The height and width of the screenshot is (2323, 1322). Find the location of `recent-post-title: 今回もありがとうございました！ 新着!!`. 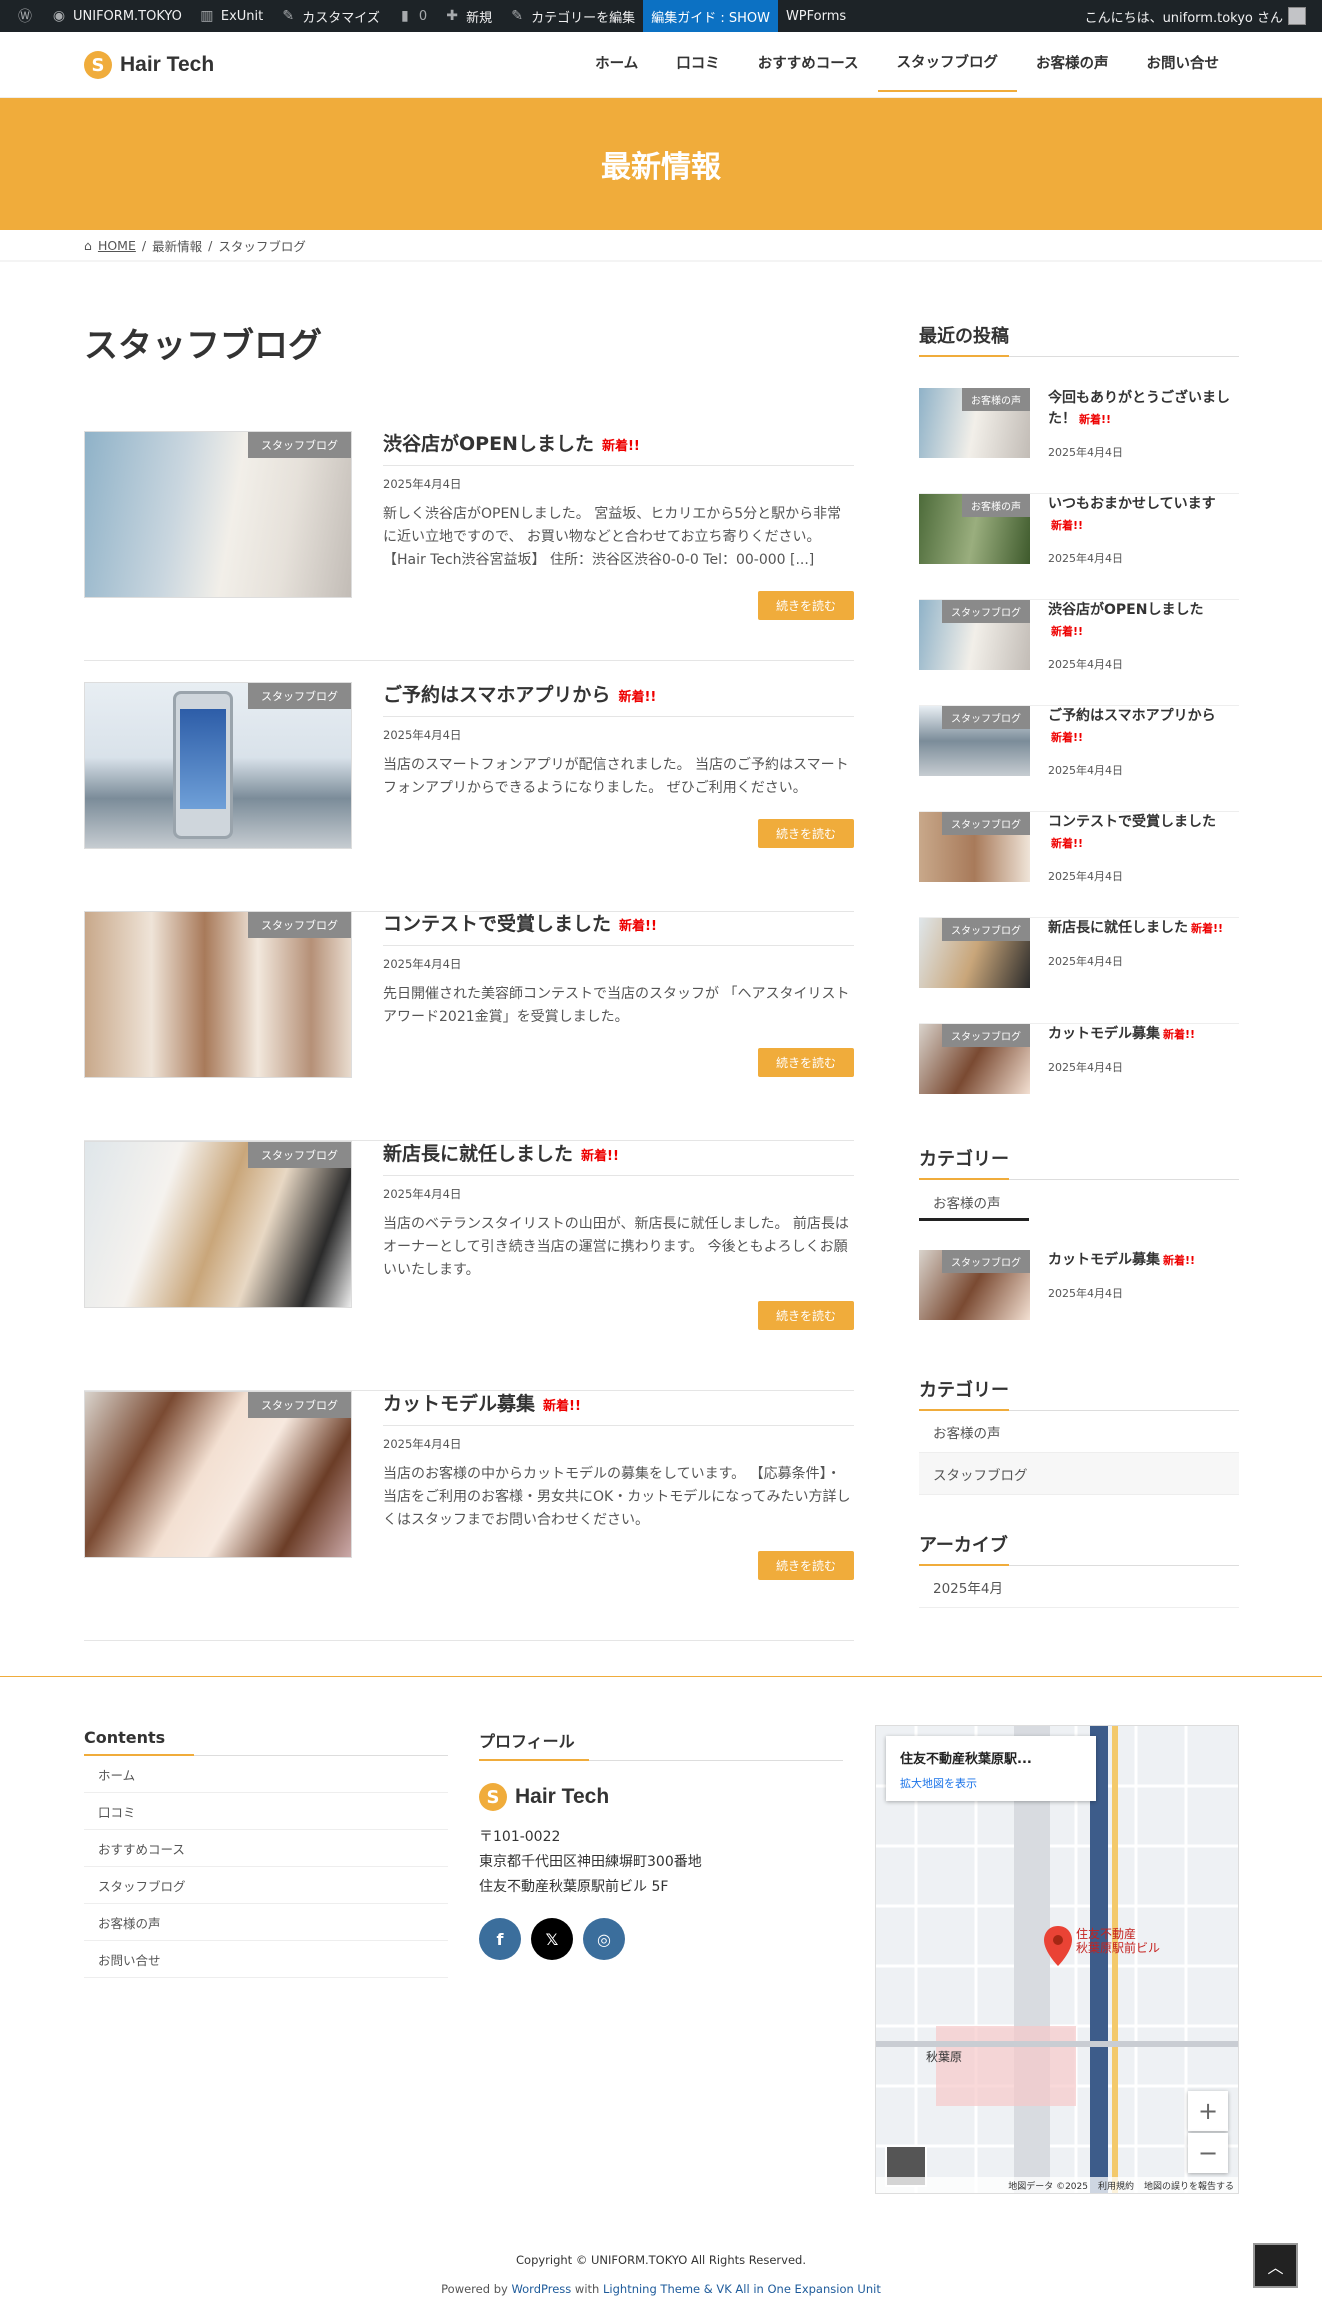

recent-post-title: 今回もありがとうございました！ 新着!! is located at coordinates (1143, 409).